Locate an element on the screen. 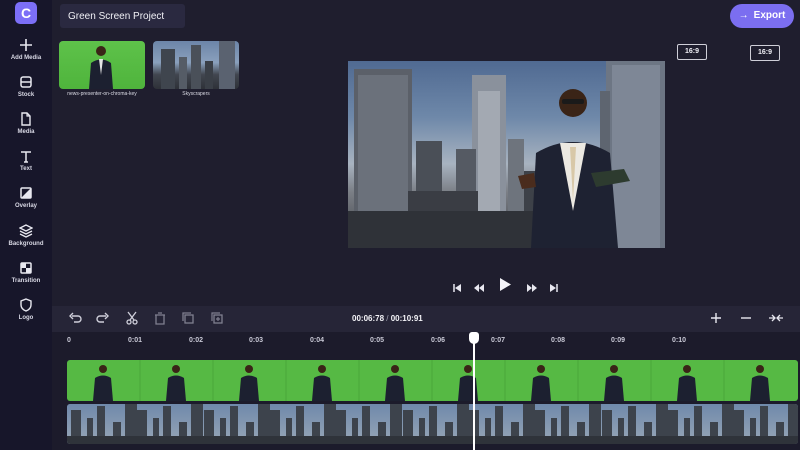  transition-icon is located at coordinates (26, 268).